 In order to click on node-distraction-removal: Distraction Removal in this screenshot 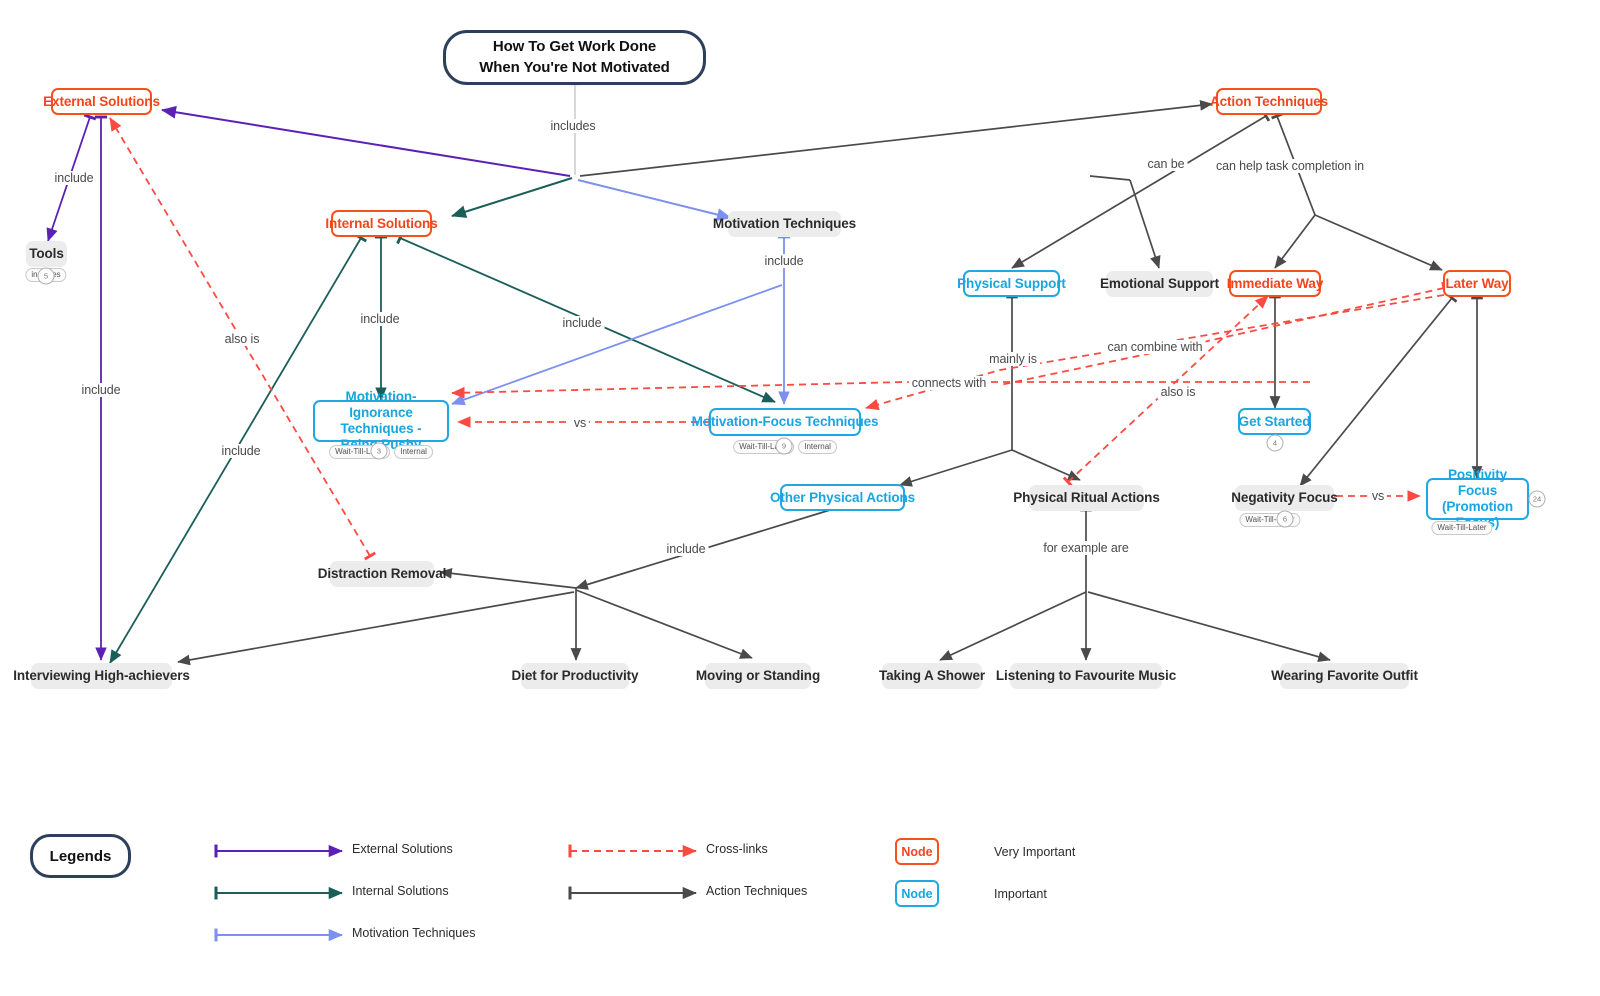, I will do `click(382, 574)`.